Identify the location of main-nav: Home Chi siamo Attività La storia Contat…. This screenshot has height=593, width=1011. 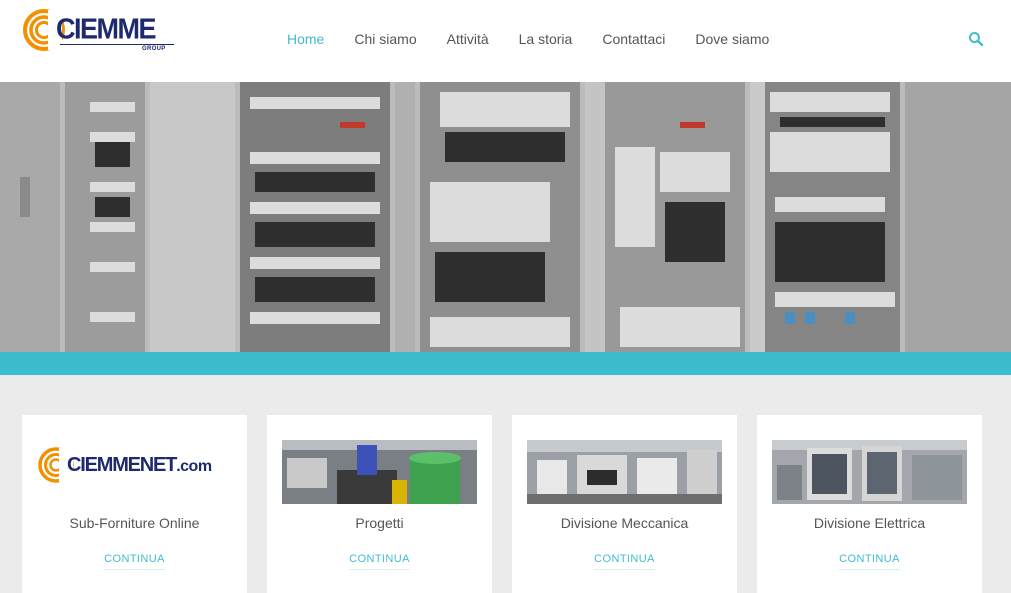
(543, 40).